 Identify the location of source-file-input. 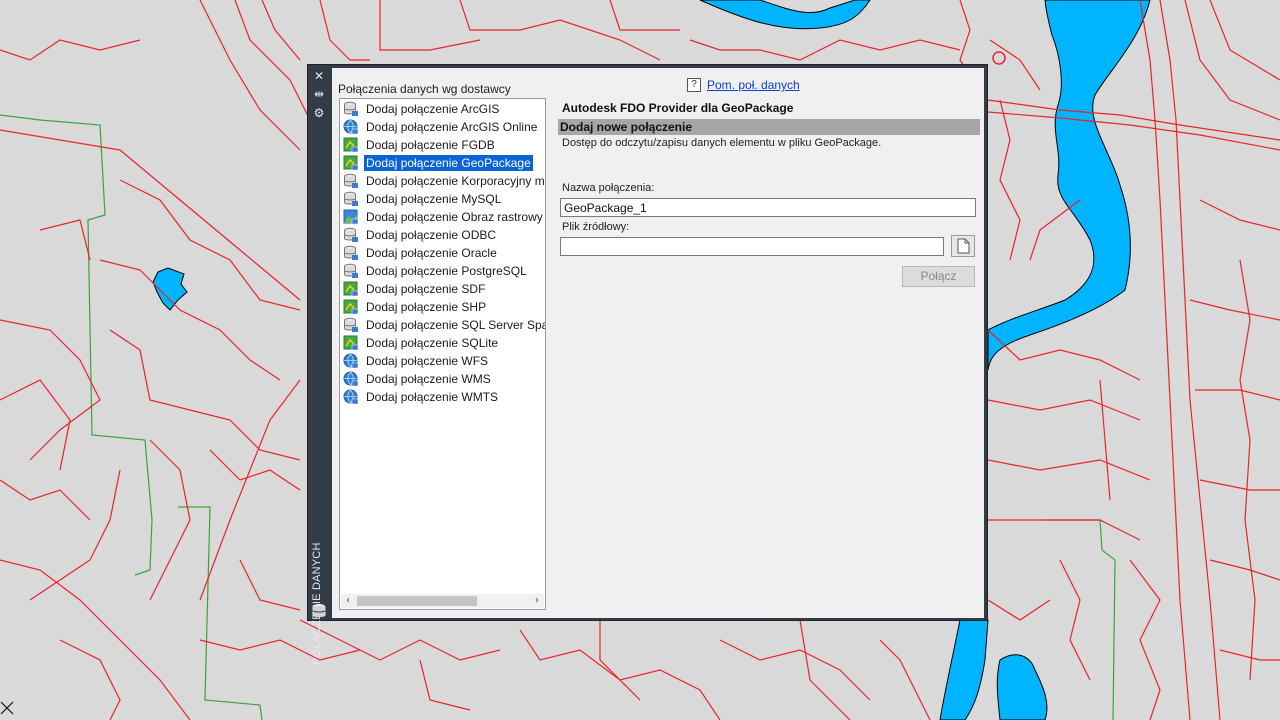
(752, 246).